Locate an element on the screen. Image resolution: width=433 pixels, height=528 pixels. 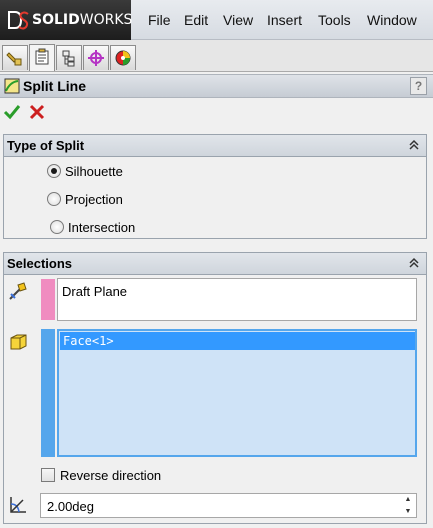
spin-up-icon: ▲ is located at coordinates (408, 499).